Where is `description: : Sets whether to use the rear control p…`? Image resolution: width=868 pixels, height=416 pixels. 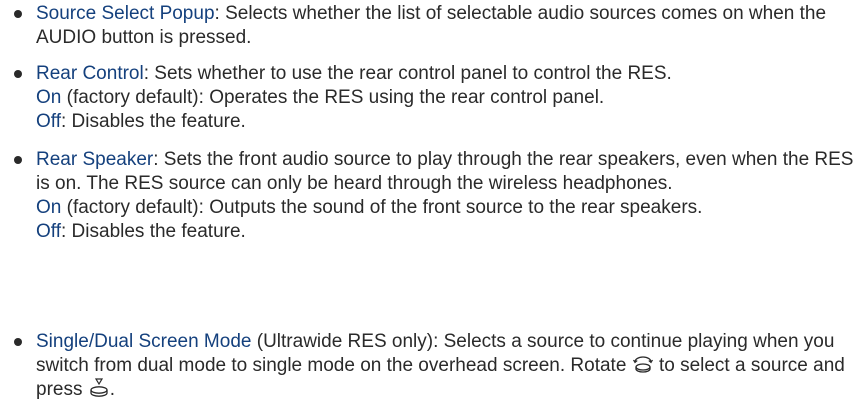
description: : Sets whether to use the rear control p… is located at coordinates (407, 73).